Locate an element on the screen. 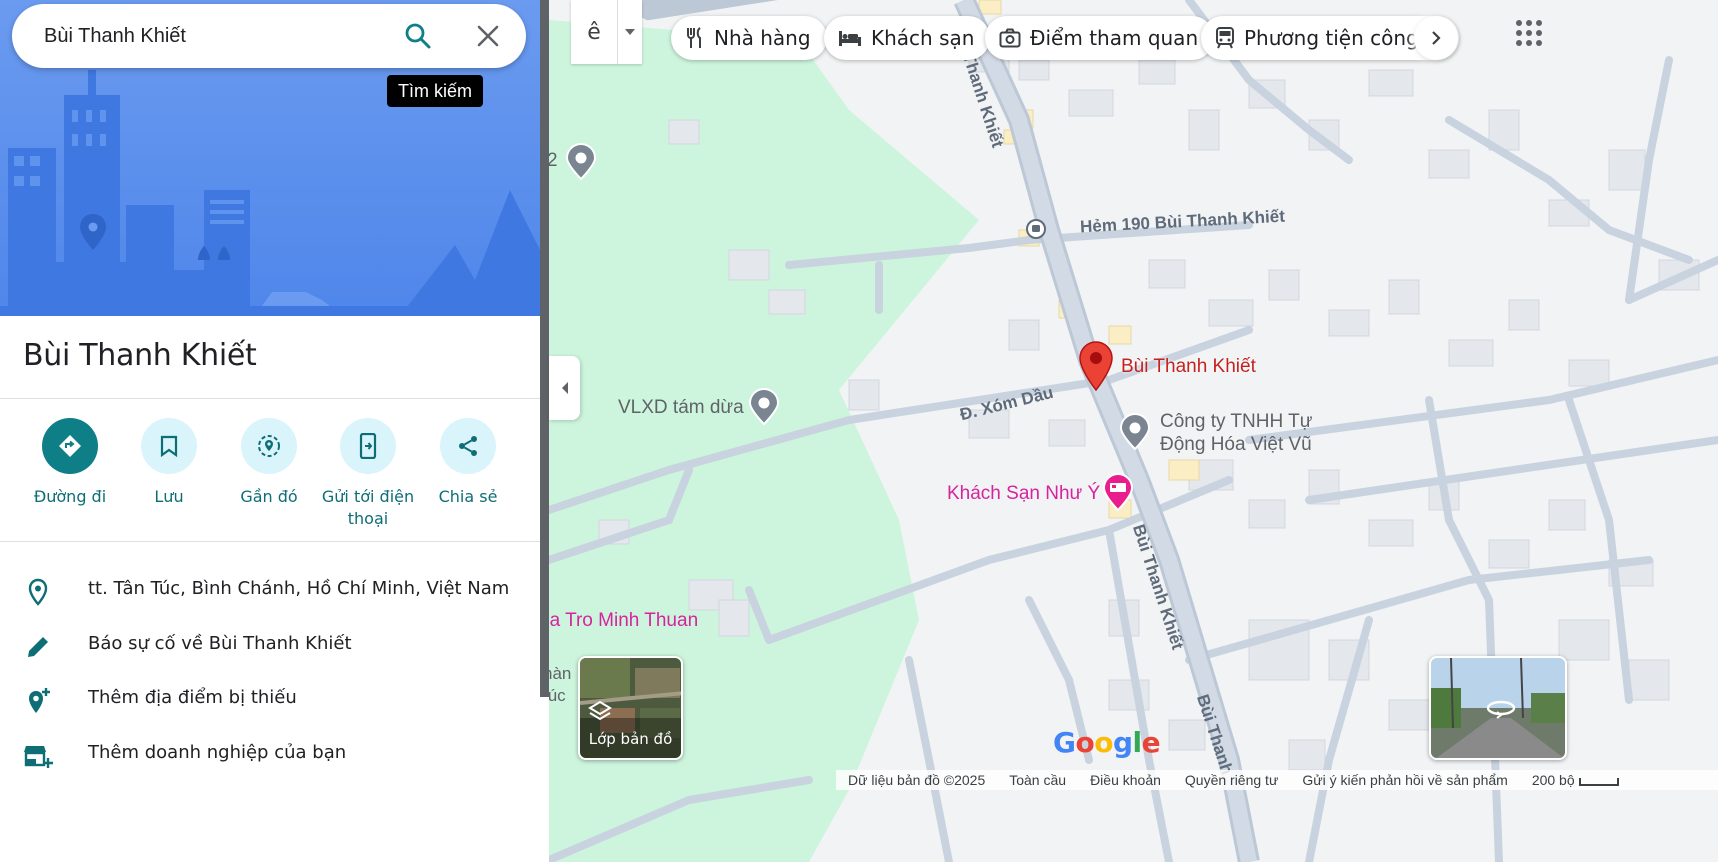 Image resolution: width=1718 pixels, height=862 pixels. restaurant-icon is located at coordinates (695, 38).